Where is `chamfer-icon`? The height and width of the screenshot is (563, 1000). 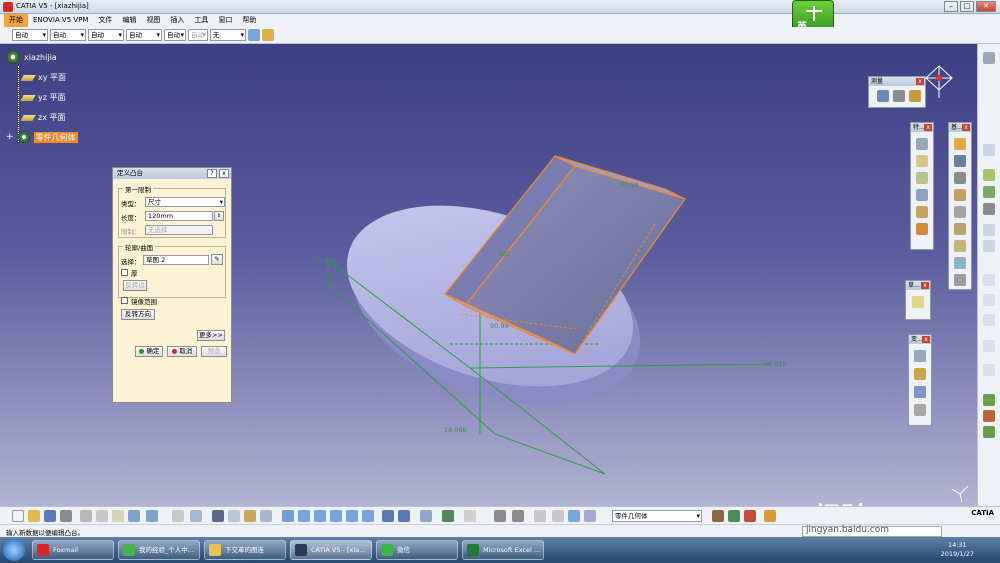
chamfer-icon is located at coordinates (960, 161).